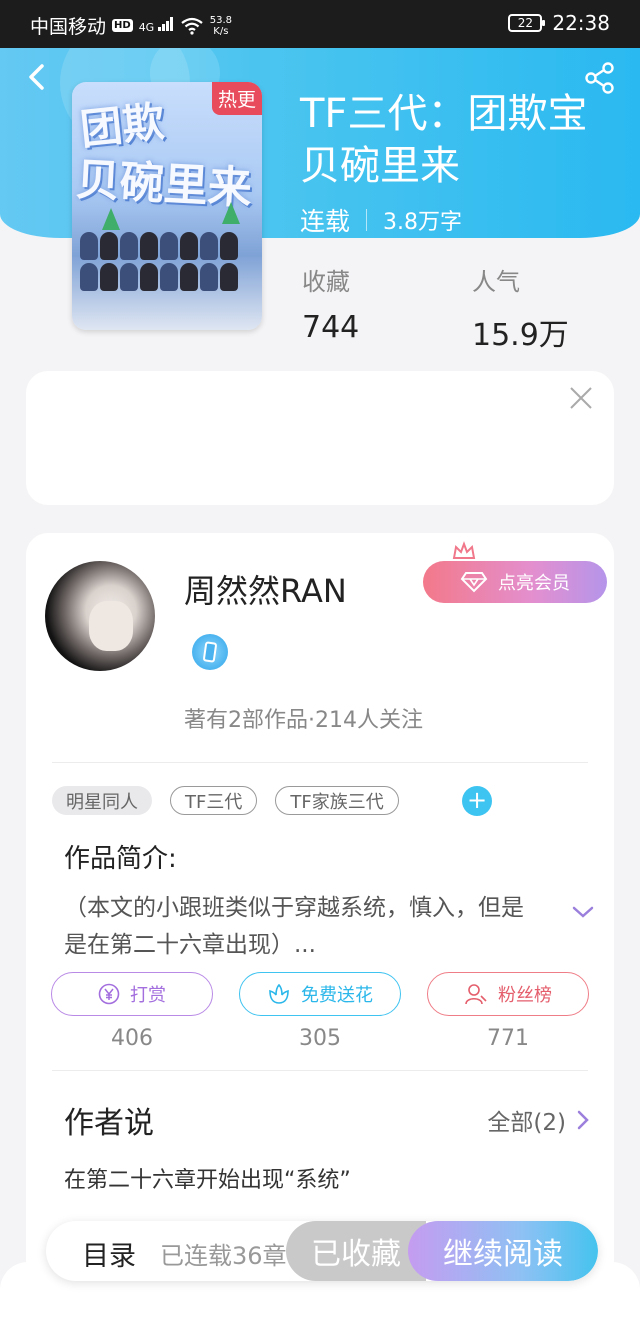 The height and width of the screenshot is (1327, 640). What do you see at coordinates (37, 77) in the screenshot?
I see `back-icon` at bounding box center [37, 77].